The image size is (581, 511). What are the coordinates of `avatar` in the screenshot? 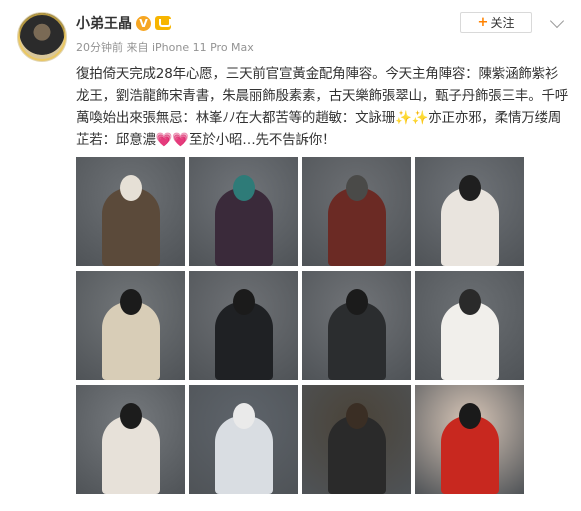 It's located at (42, 37).